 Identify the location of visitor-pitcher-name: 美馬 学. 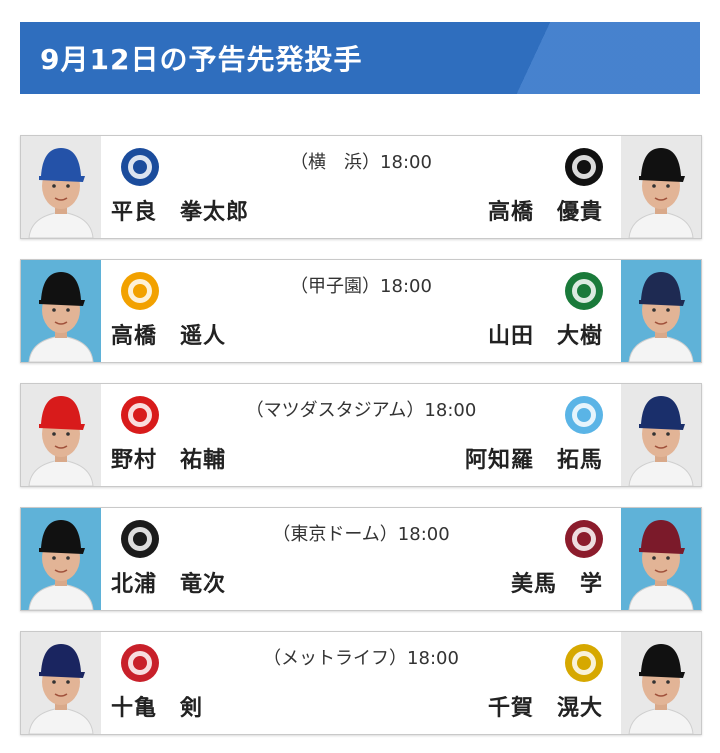
(556, 584).